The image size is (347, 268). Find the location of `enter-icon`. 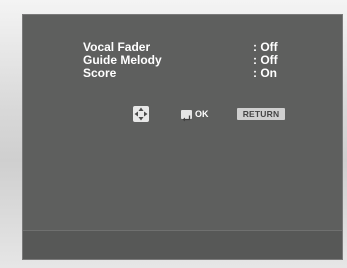

enter-icon is located at coordinates (186, 115).